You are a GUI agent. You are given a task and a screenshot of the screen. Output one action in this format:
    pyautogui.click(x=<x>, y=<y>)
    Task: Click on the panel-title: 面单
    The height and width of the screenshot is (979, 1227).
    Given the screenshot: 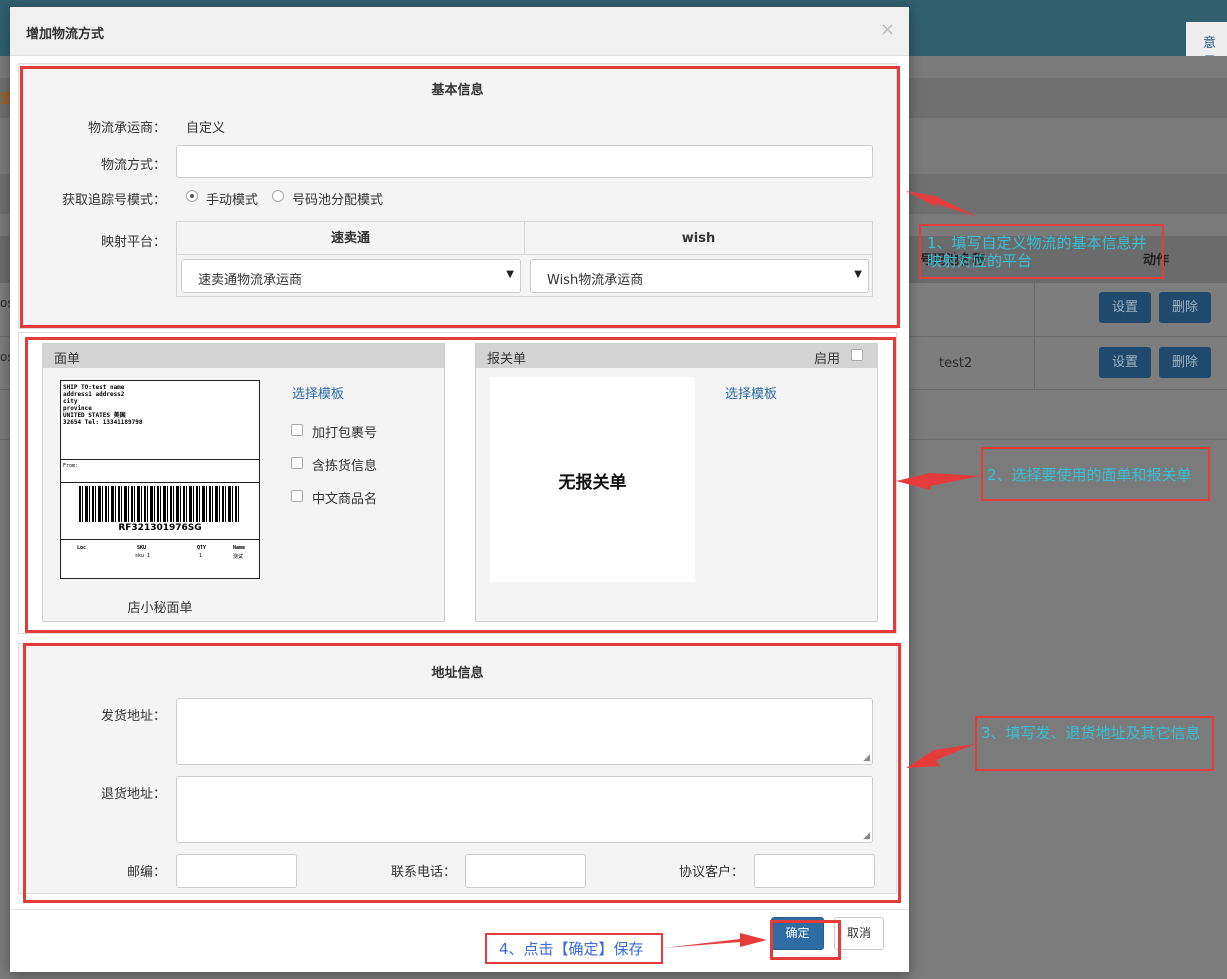 What is the action you would take?
    pyautogui.click(x=67, y=359)
    